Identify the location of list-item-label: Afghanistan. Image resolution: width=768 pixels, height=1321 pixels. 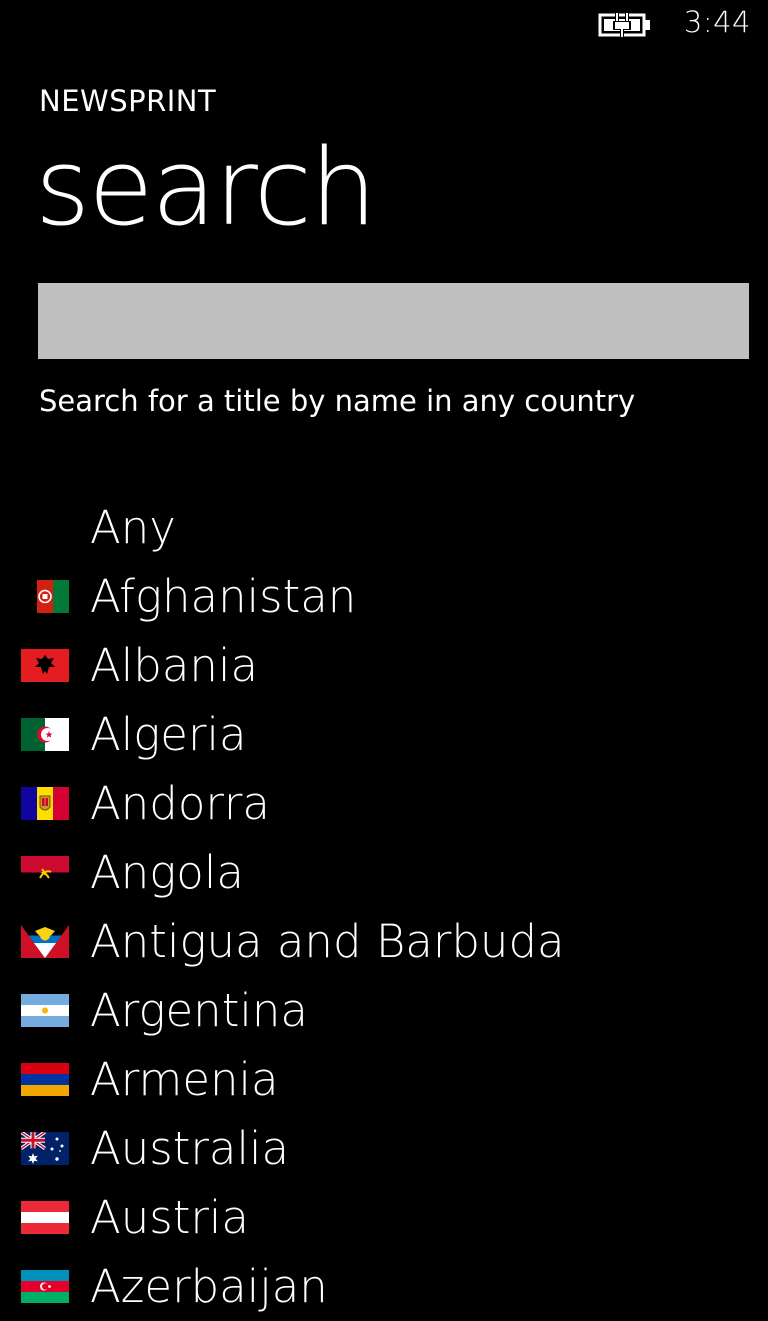
(223, 596).